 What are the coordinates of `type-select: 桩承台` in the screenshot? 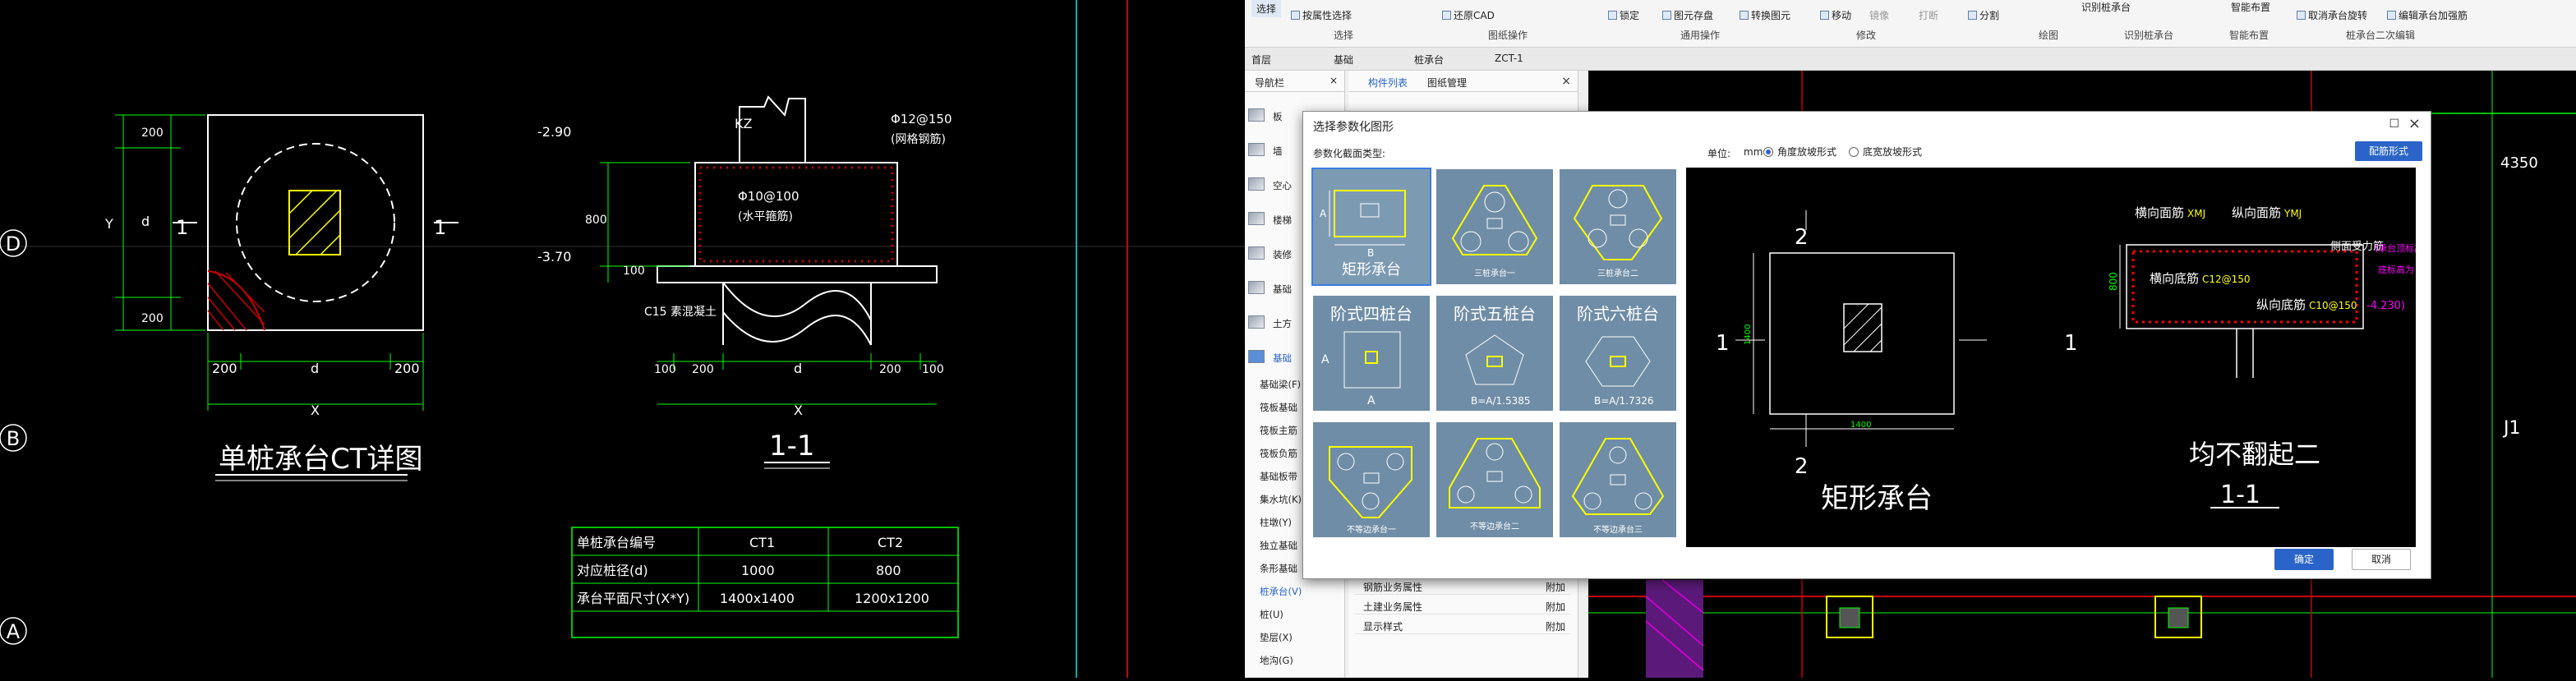 It's located at (1429, 60).